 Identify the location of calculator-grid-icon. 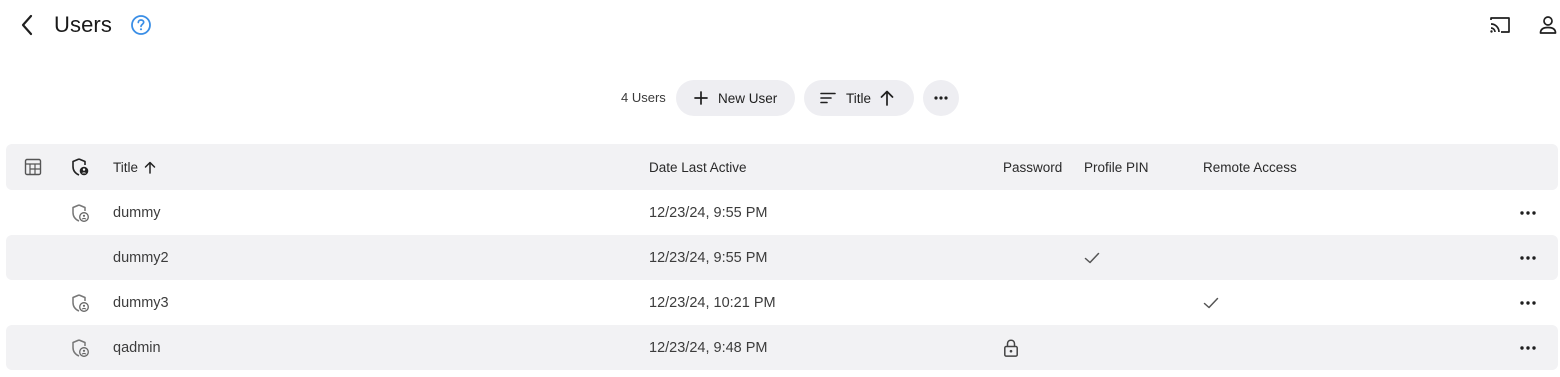
(33, 167).